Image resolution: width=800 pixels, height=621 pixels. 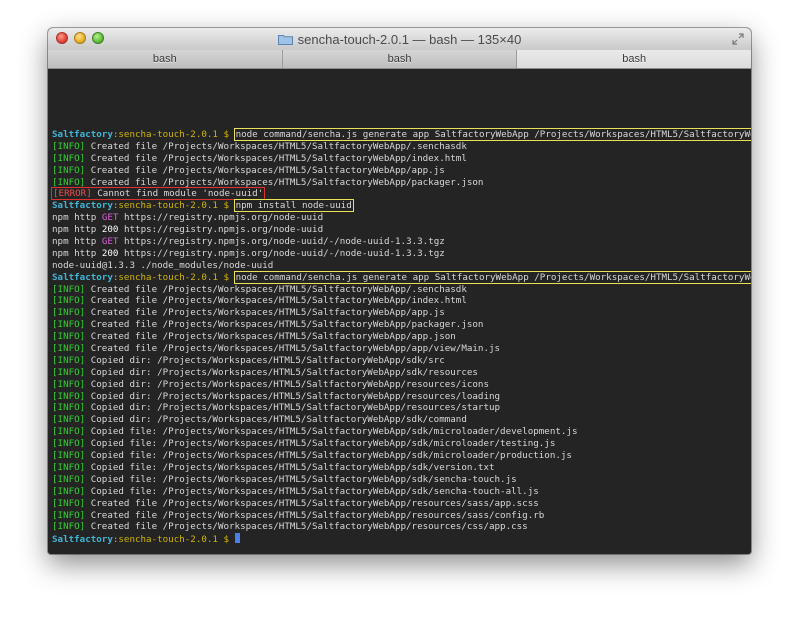 I want to click on tab-bash-2: bash, so click(x=400, y=59).